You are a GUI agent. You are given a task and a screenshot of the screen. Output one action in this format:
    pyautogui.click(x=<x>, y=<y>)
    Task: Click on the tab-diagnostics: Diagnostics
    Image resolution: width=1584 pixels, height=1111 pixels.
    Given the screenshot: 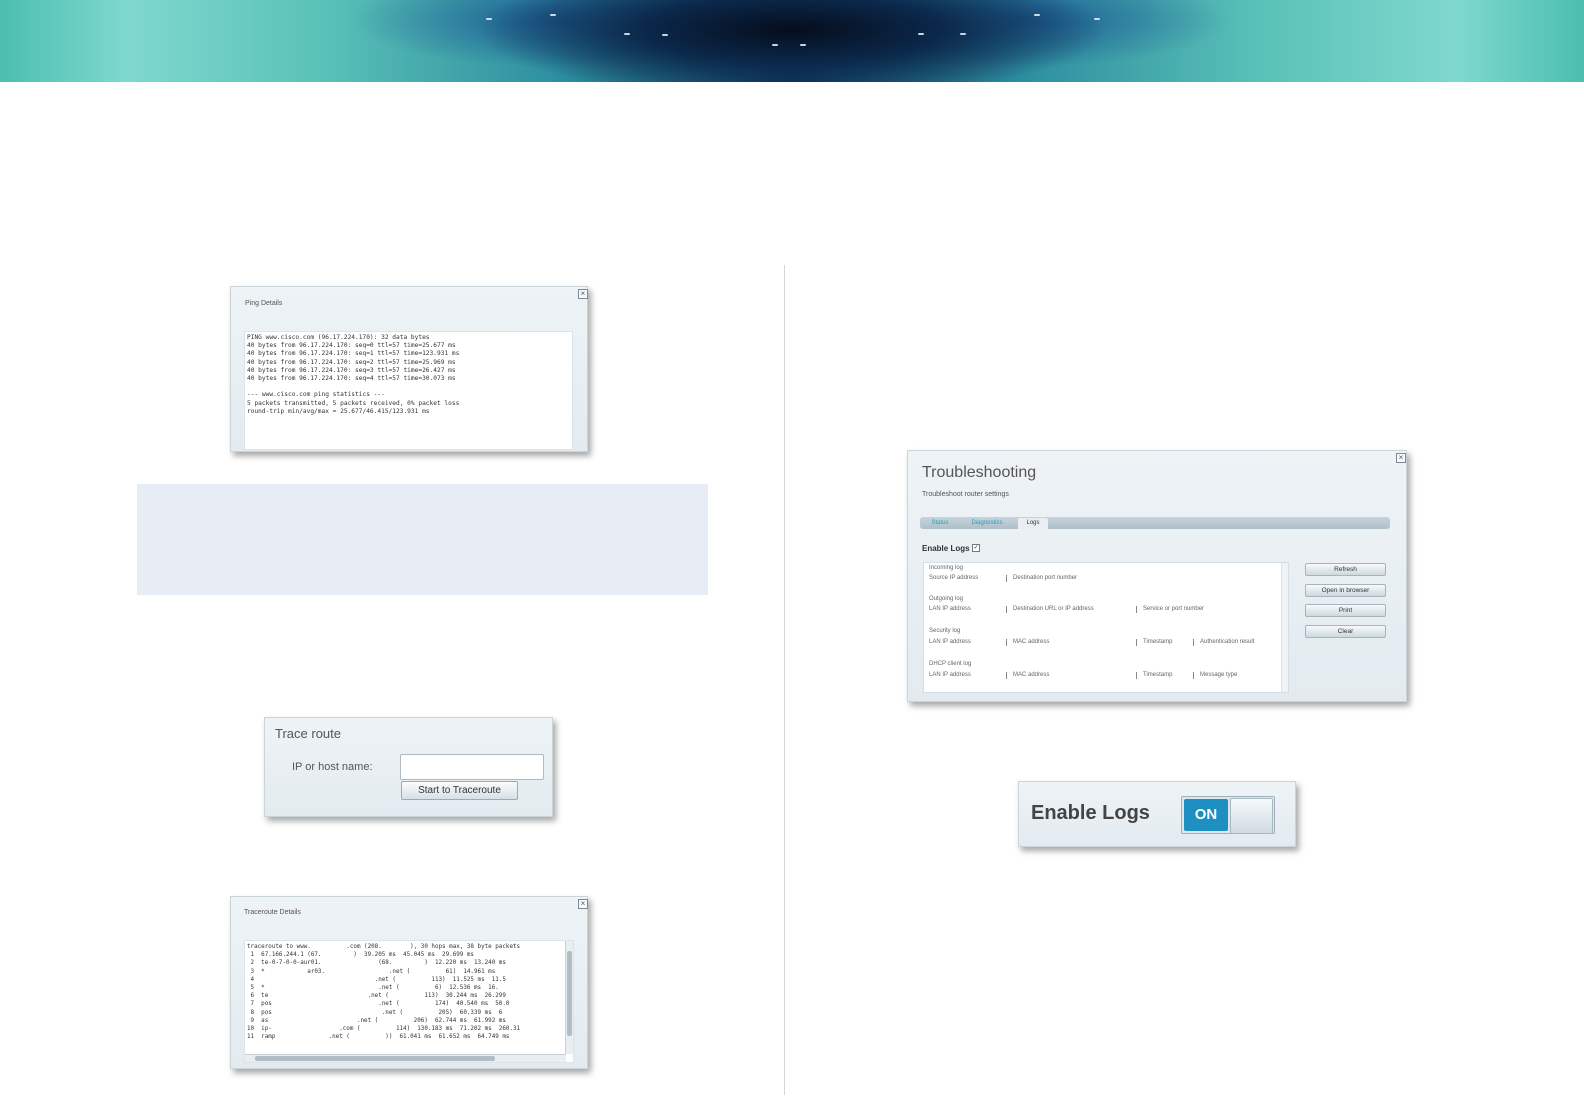 What is the action you would take?
    pyautogui.click(x=987, y=523)
    